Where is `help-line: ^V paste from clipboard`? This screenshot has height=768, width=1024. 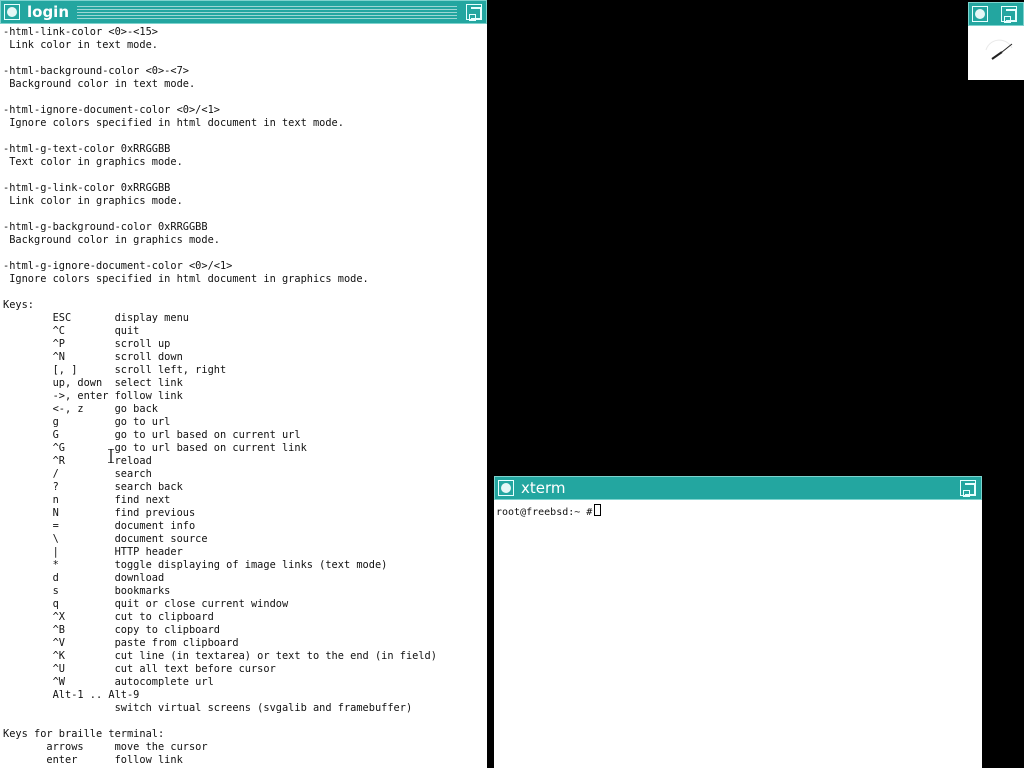
help-line: ^V paste from clipboard is located at coordinates (121, 643).